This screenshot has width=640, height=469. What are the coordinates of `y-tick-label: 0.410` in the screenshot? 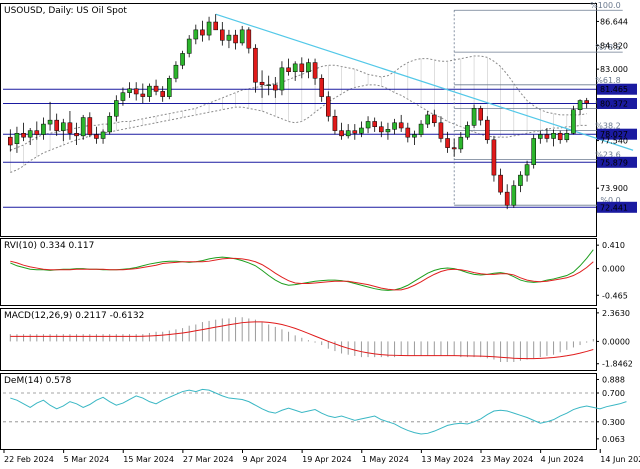 It's located at (613, 245).